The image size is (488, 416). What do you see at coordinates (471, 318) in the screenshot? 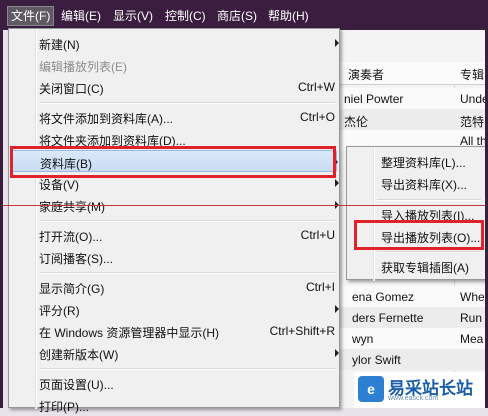
I see `cell-album: Run` at bounding box center [471, 318].